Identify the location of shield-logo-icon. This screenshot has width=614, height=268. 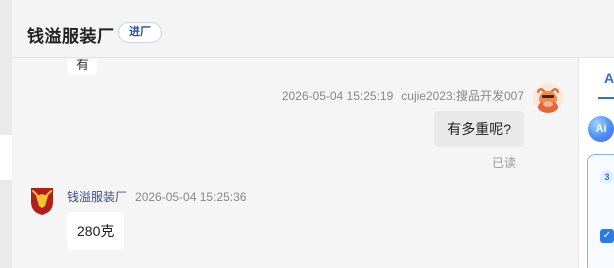
(42, 201).